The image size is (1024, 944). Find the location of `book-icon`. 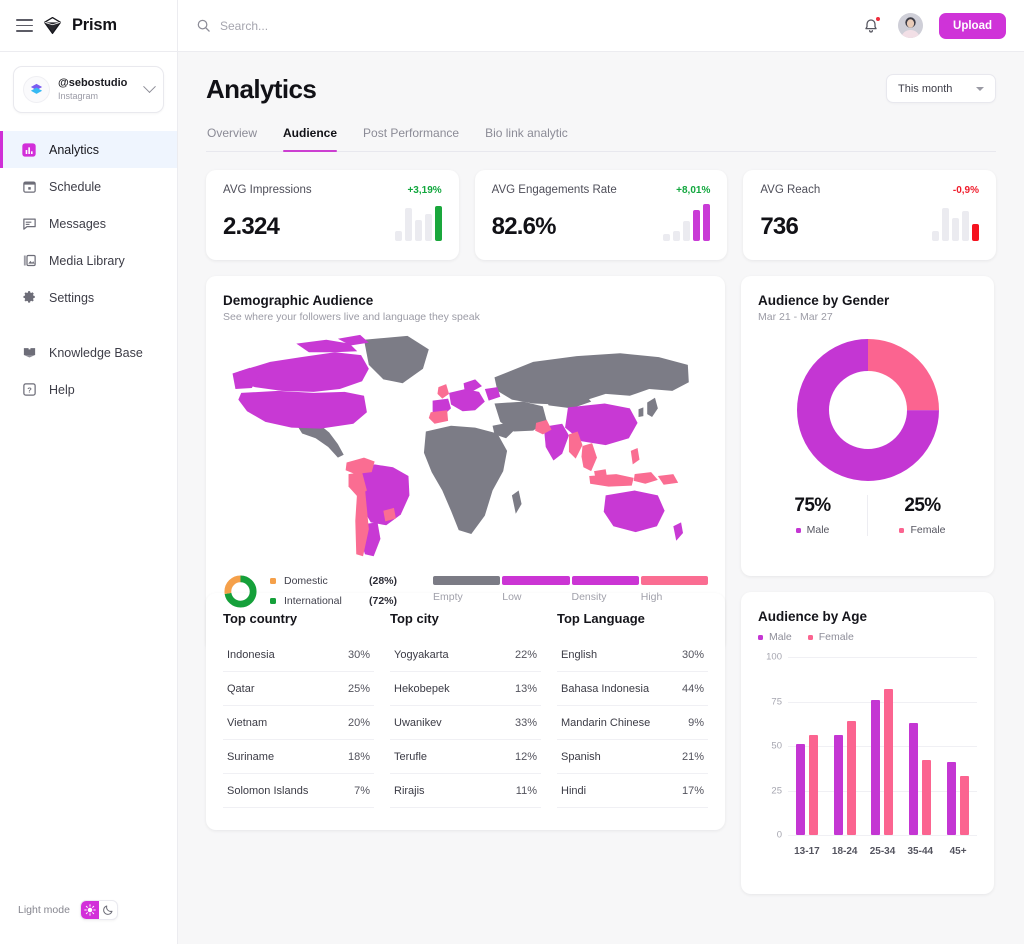

book-icon is located at coordinates (29, 353).